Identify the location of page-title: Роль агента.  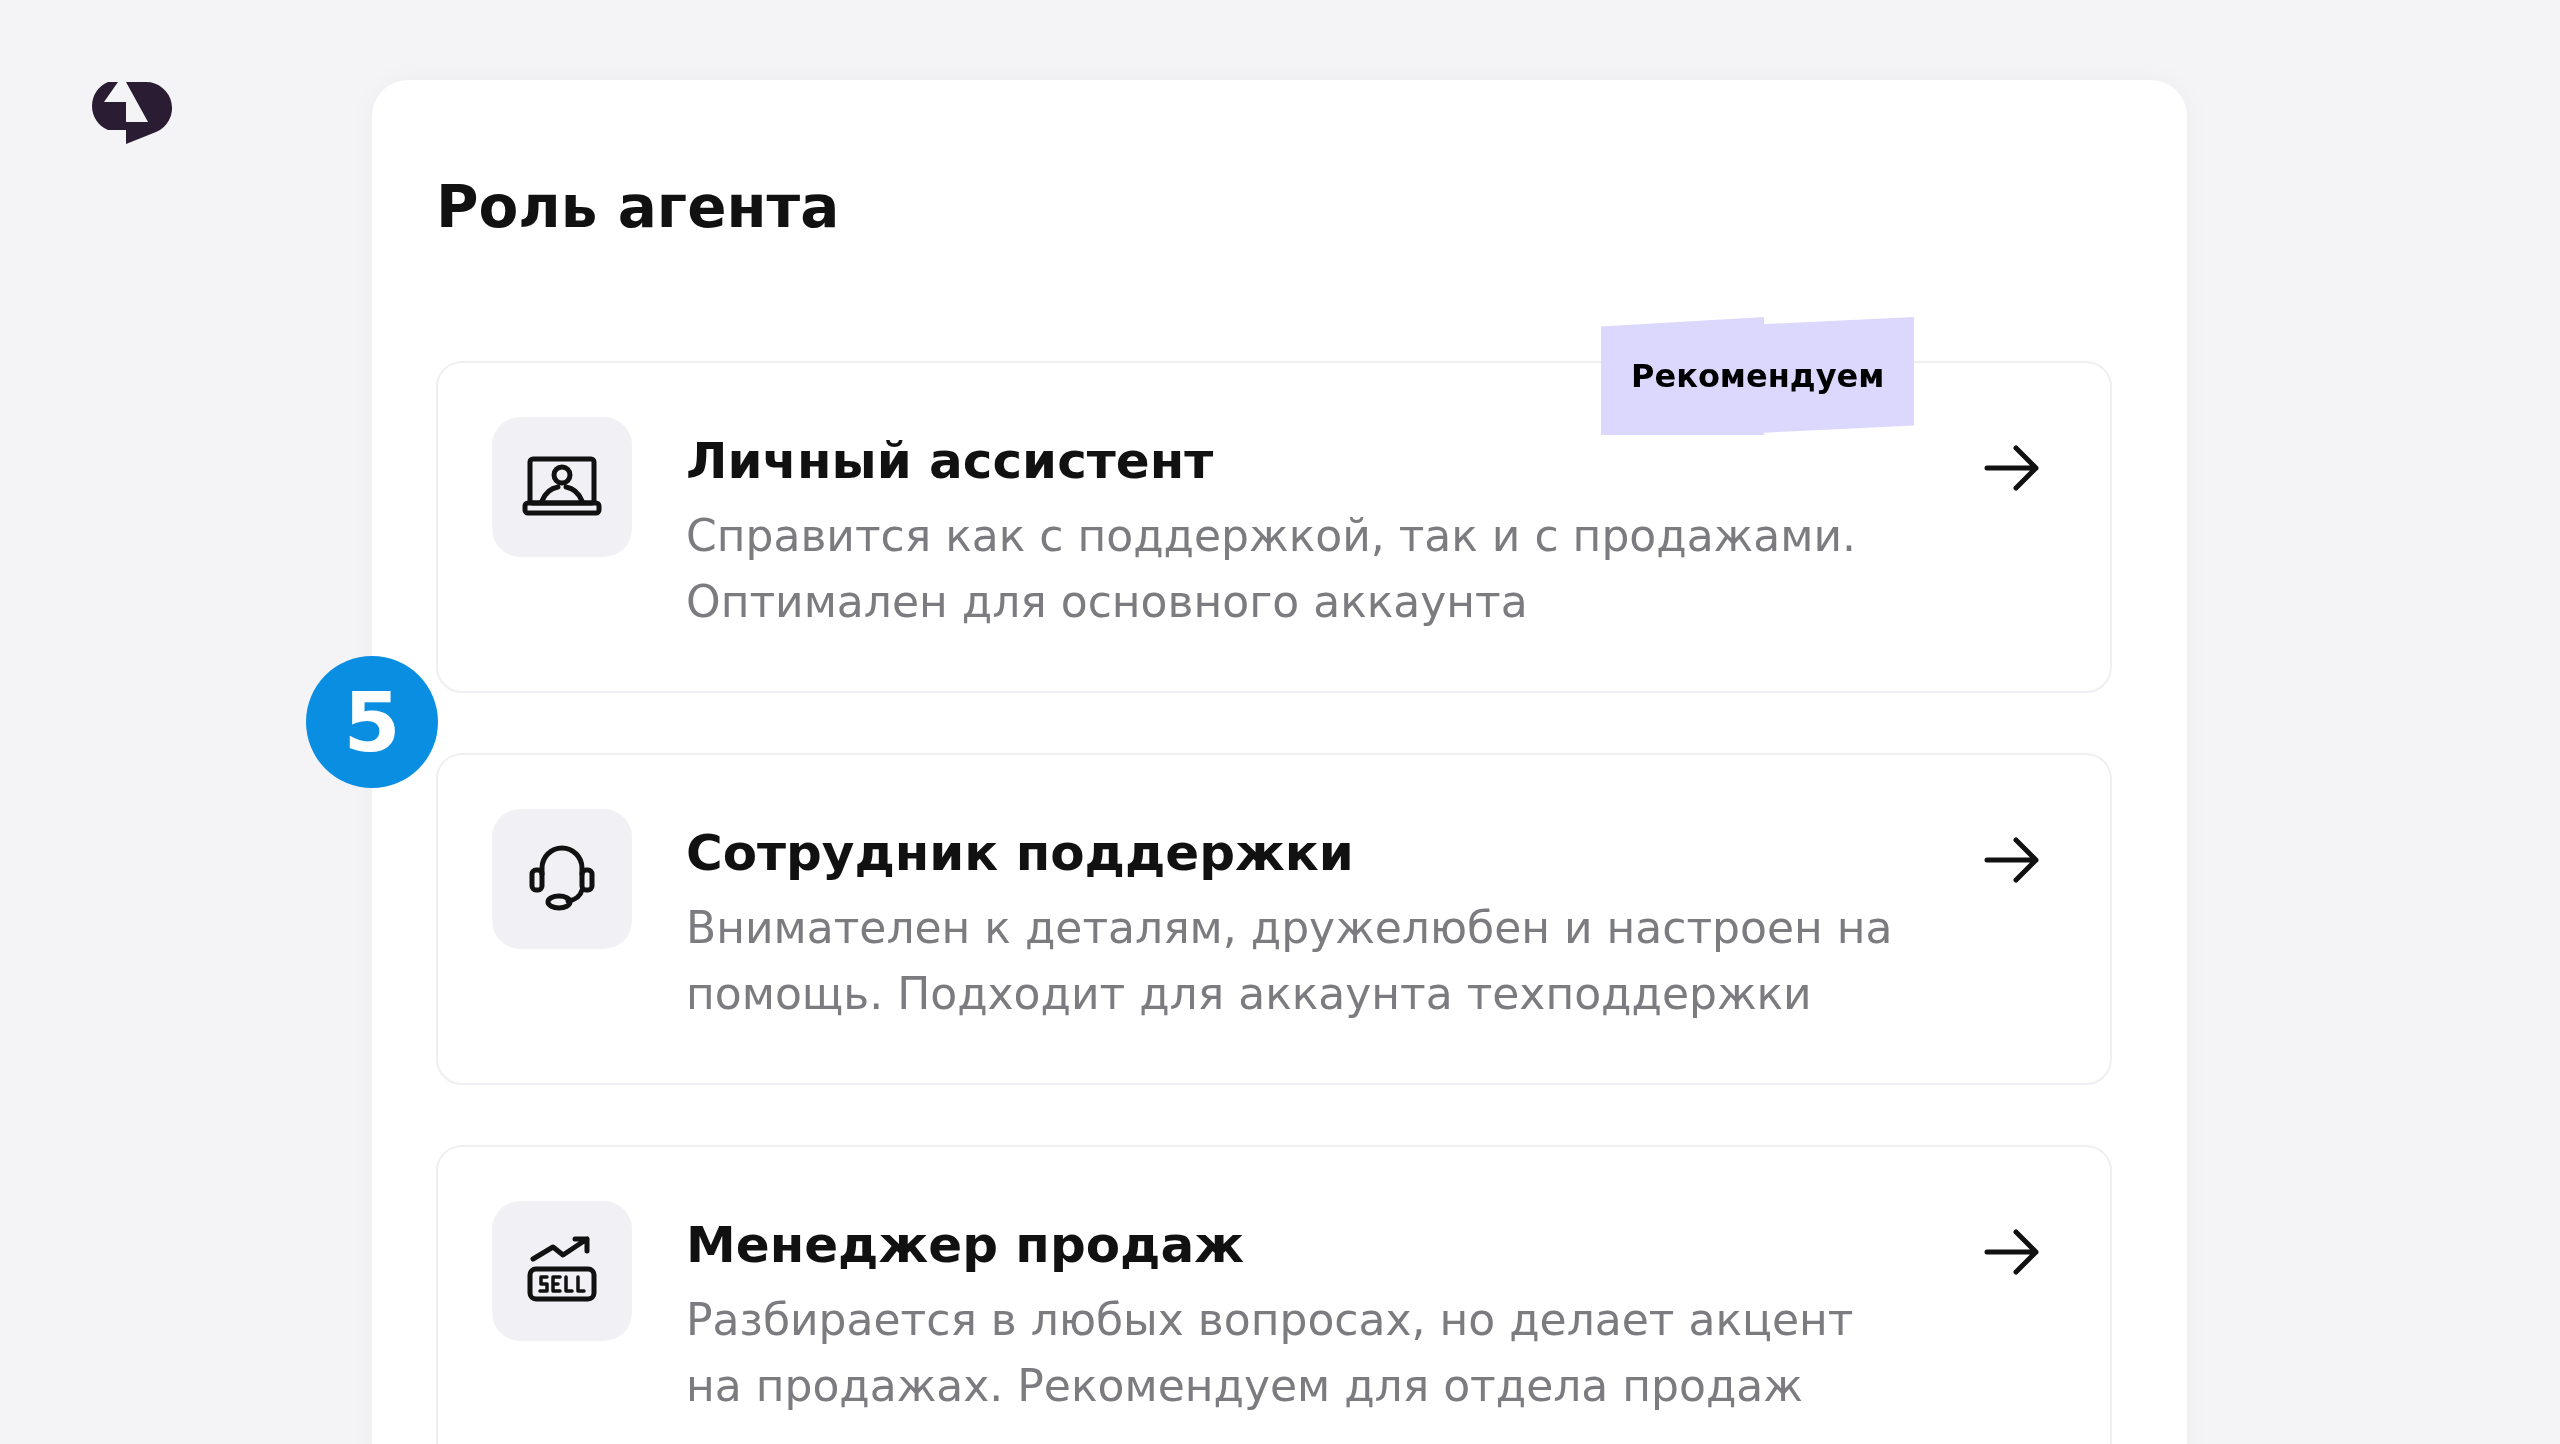
(638, 204).